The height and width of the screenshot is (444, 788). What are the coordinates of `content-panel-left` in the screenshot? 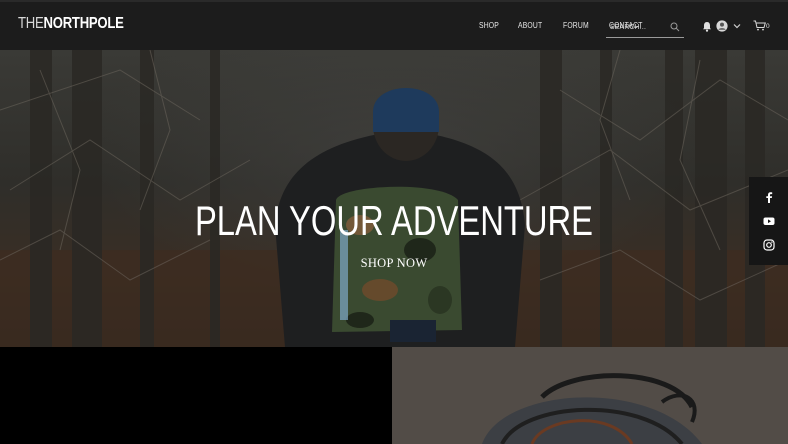 It's located at (196, 395).